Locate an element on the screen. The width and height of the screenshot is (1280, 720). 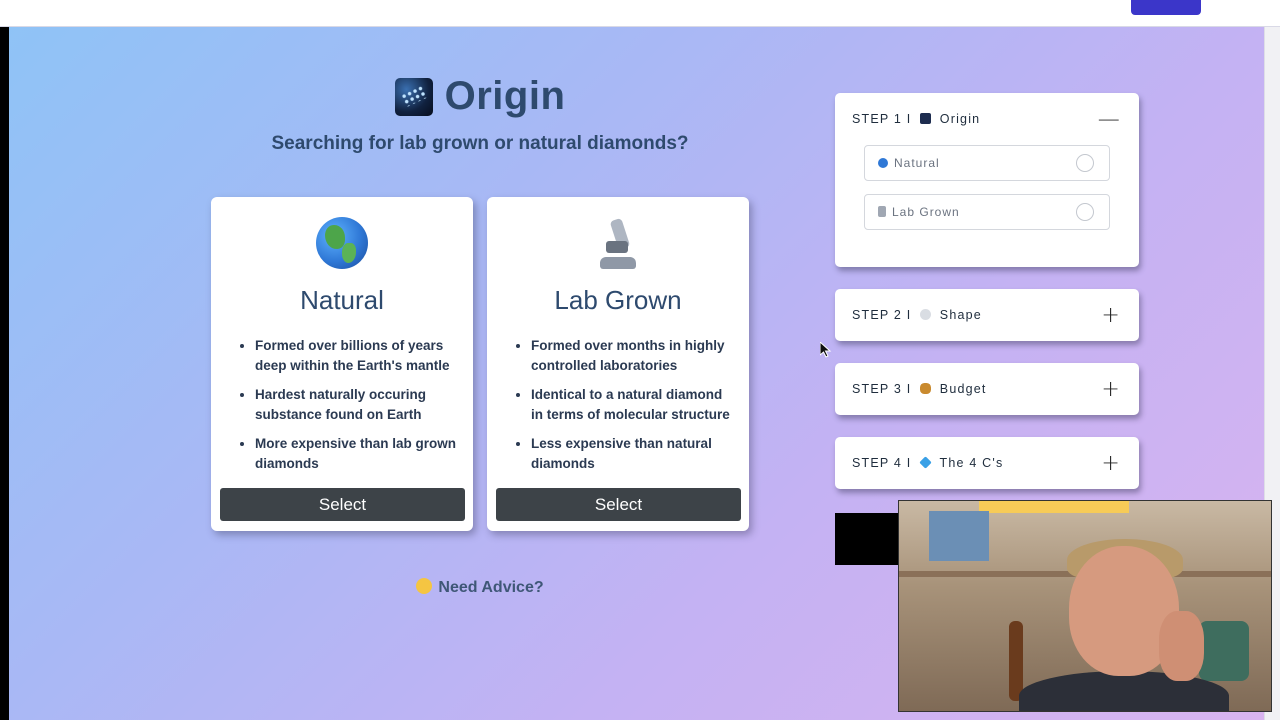
step-2-header: STEP 2 I Shape + is located at coordinates (987, 315).